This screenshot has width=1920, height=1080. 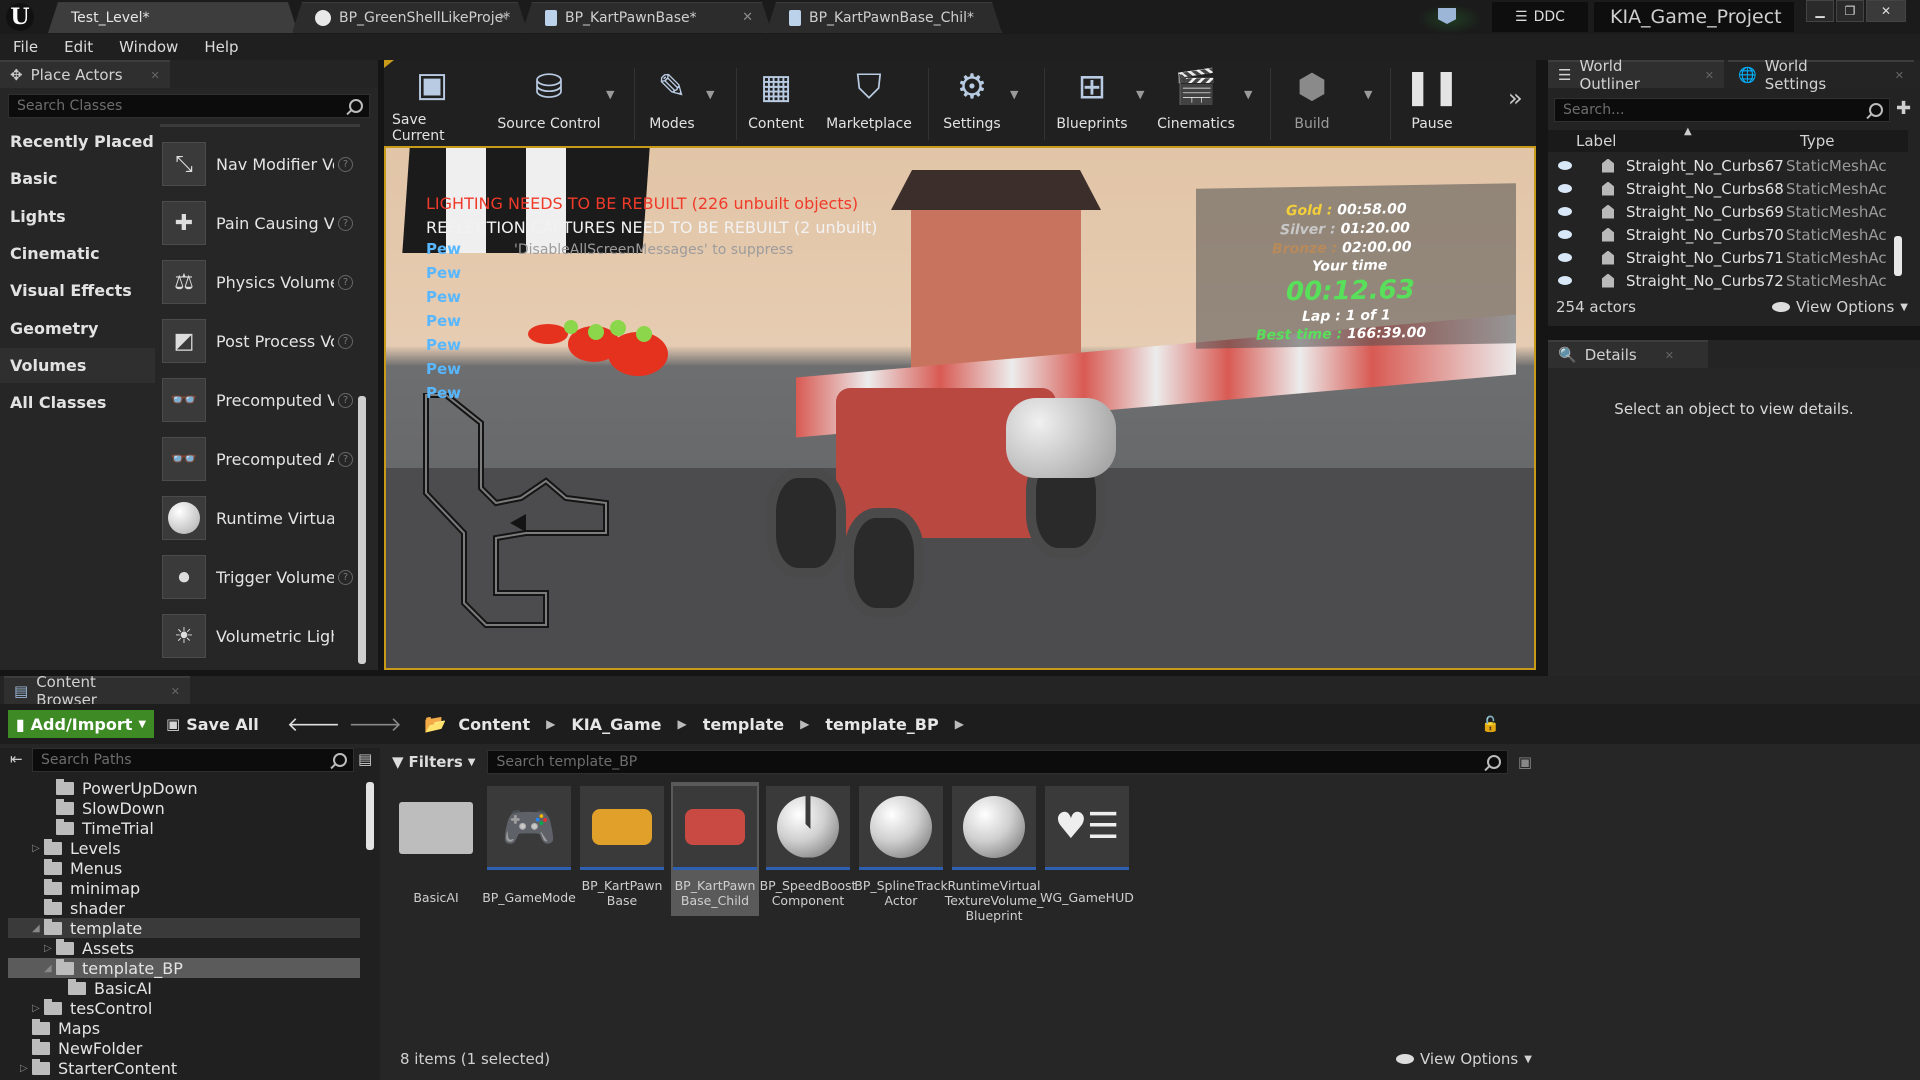 I want to click on actor-pain-causing: ✚ Pain Causing Volume ?, so click(x=260, y=223).